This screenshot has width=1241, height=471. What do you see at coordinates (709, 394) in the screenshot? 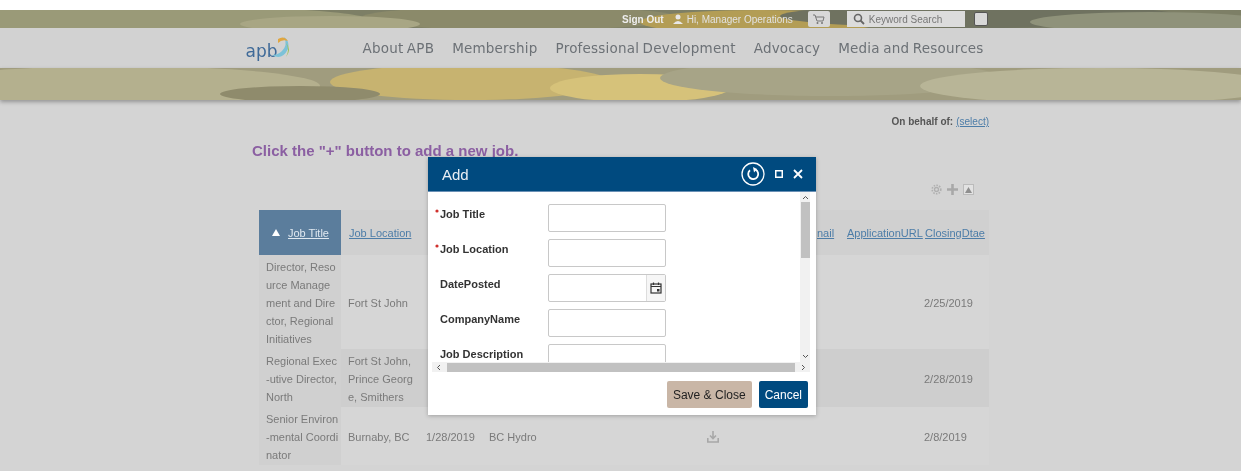
I see `save-button: Save & Close` at bounding box center [709, 394].